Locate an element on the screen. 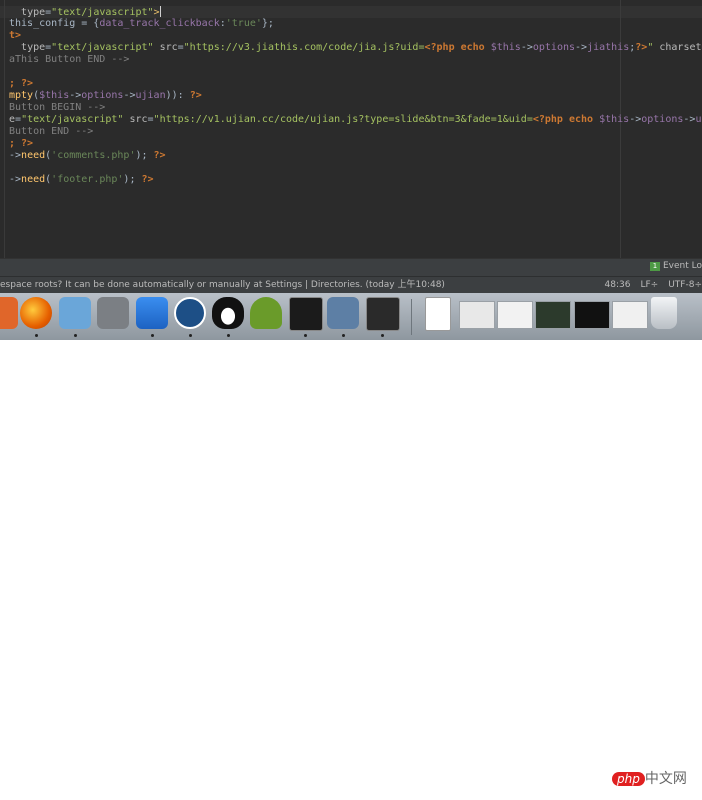 This screenshot has width=702, height=800. watermark: php 中文网 is located at coordinates (649, 778).